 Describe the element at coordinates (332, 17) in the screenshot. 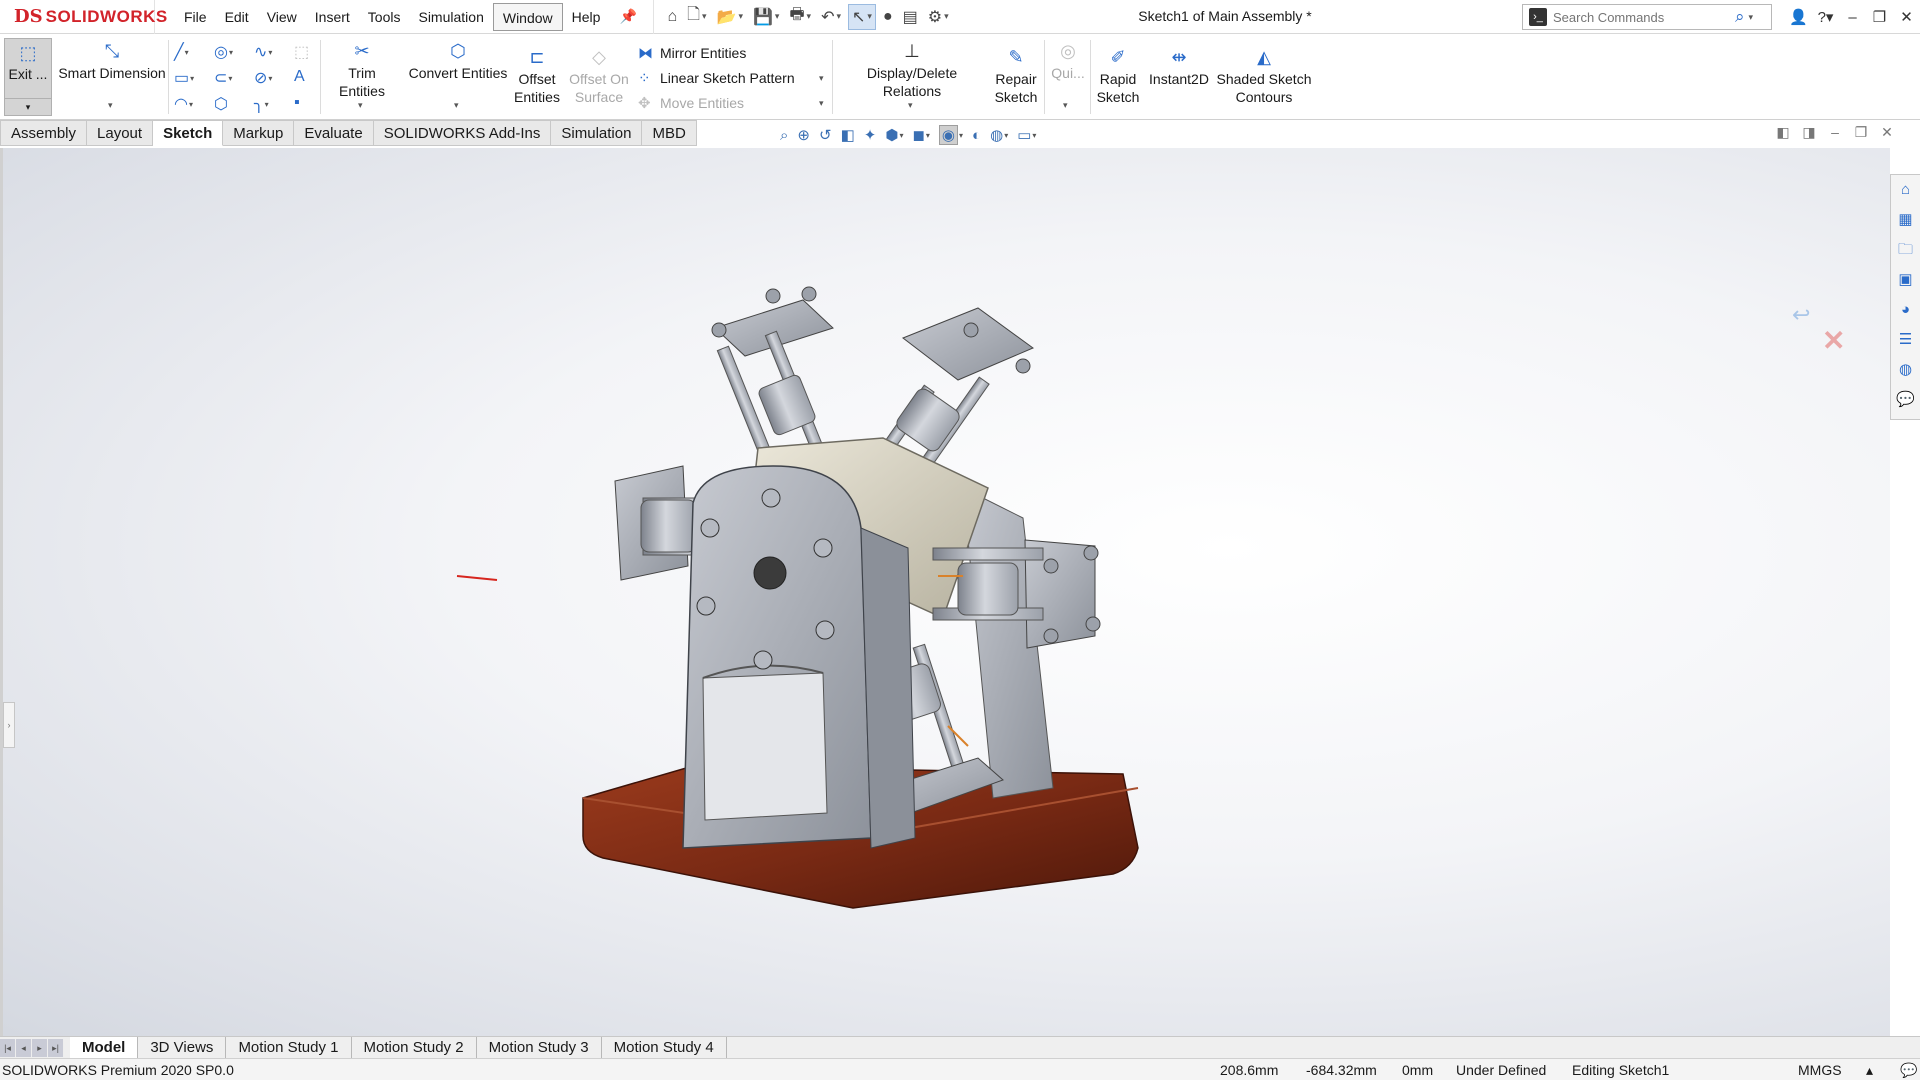

I see `menu-insert: Insert` at that location.